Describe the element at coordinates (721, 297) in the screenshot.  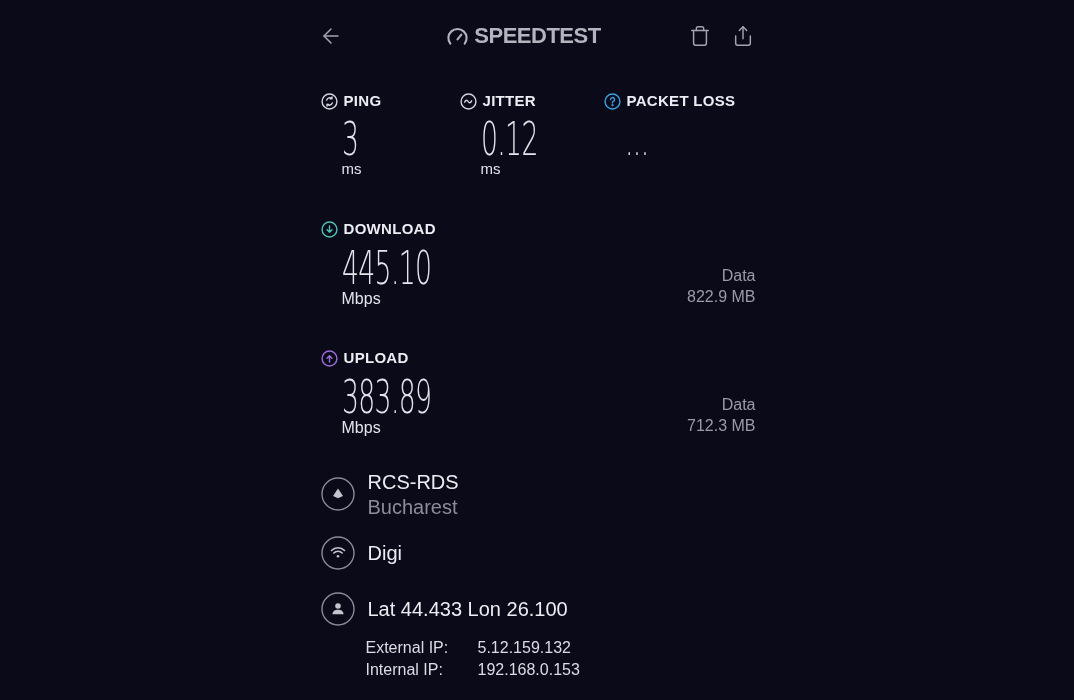
I see `data-value: 822.9 MB` at that location.